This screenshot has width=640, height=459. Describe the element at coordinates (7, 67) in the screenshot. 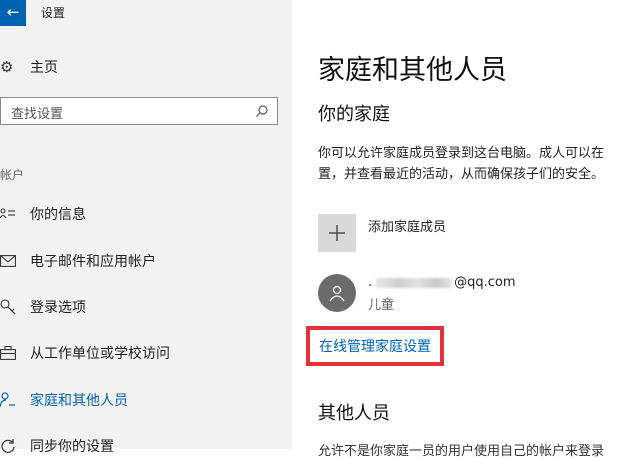

I see `gear-icon: ⚙` at that location.